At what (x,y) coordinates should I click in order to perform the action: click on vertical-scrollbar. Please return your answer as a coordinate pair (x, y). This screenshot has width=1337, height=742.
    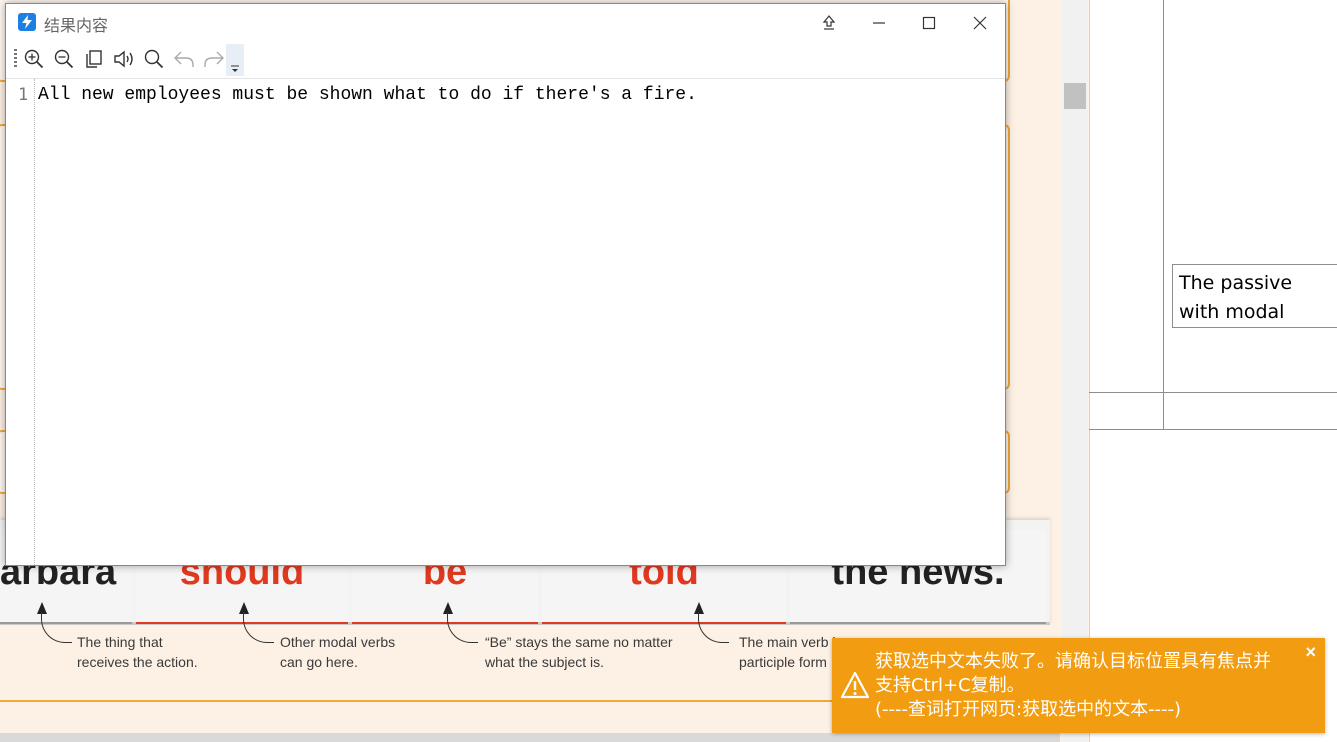
    Looking at the image, I should click on (1075, 371).